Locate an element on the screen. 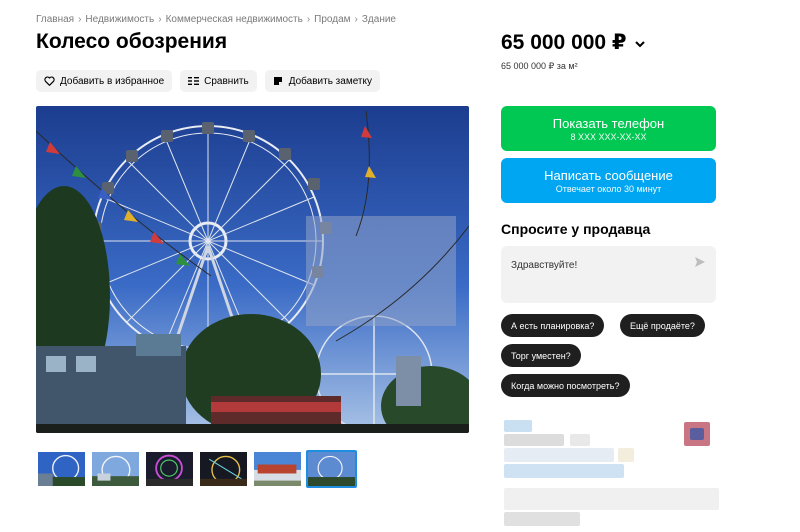 This screenshot has width=800, height=532. compare-label: Сравнить is located at coordinates (226, 81).